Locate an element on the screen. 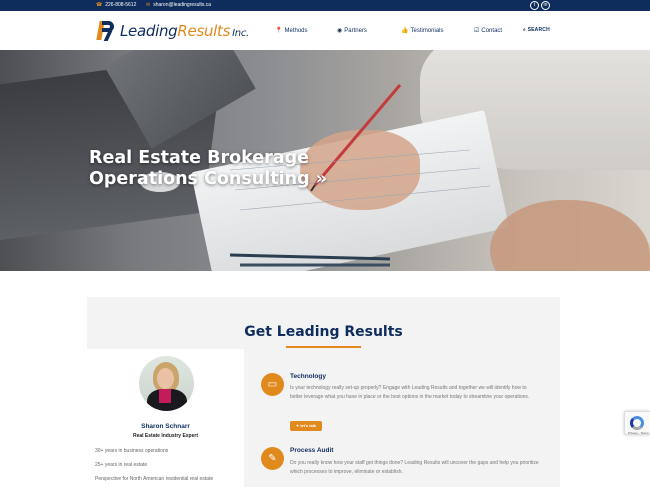 Image resolution: width=650 pixels, height=487 pixels. logo: LeadingResults Inc. is located at coordinates (172, 31).